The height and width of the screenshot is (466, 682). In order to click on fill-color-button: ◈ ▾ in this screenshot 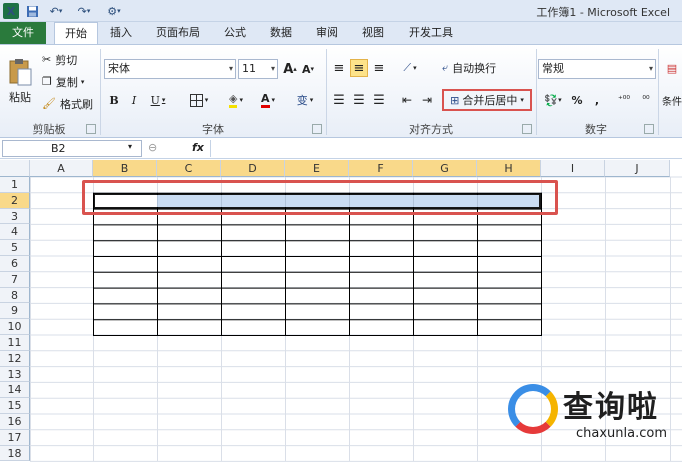, I will do `click(236, 100)`.